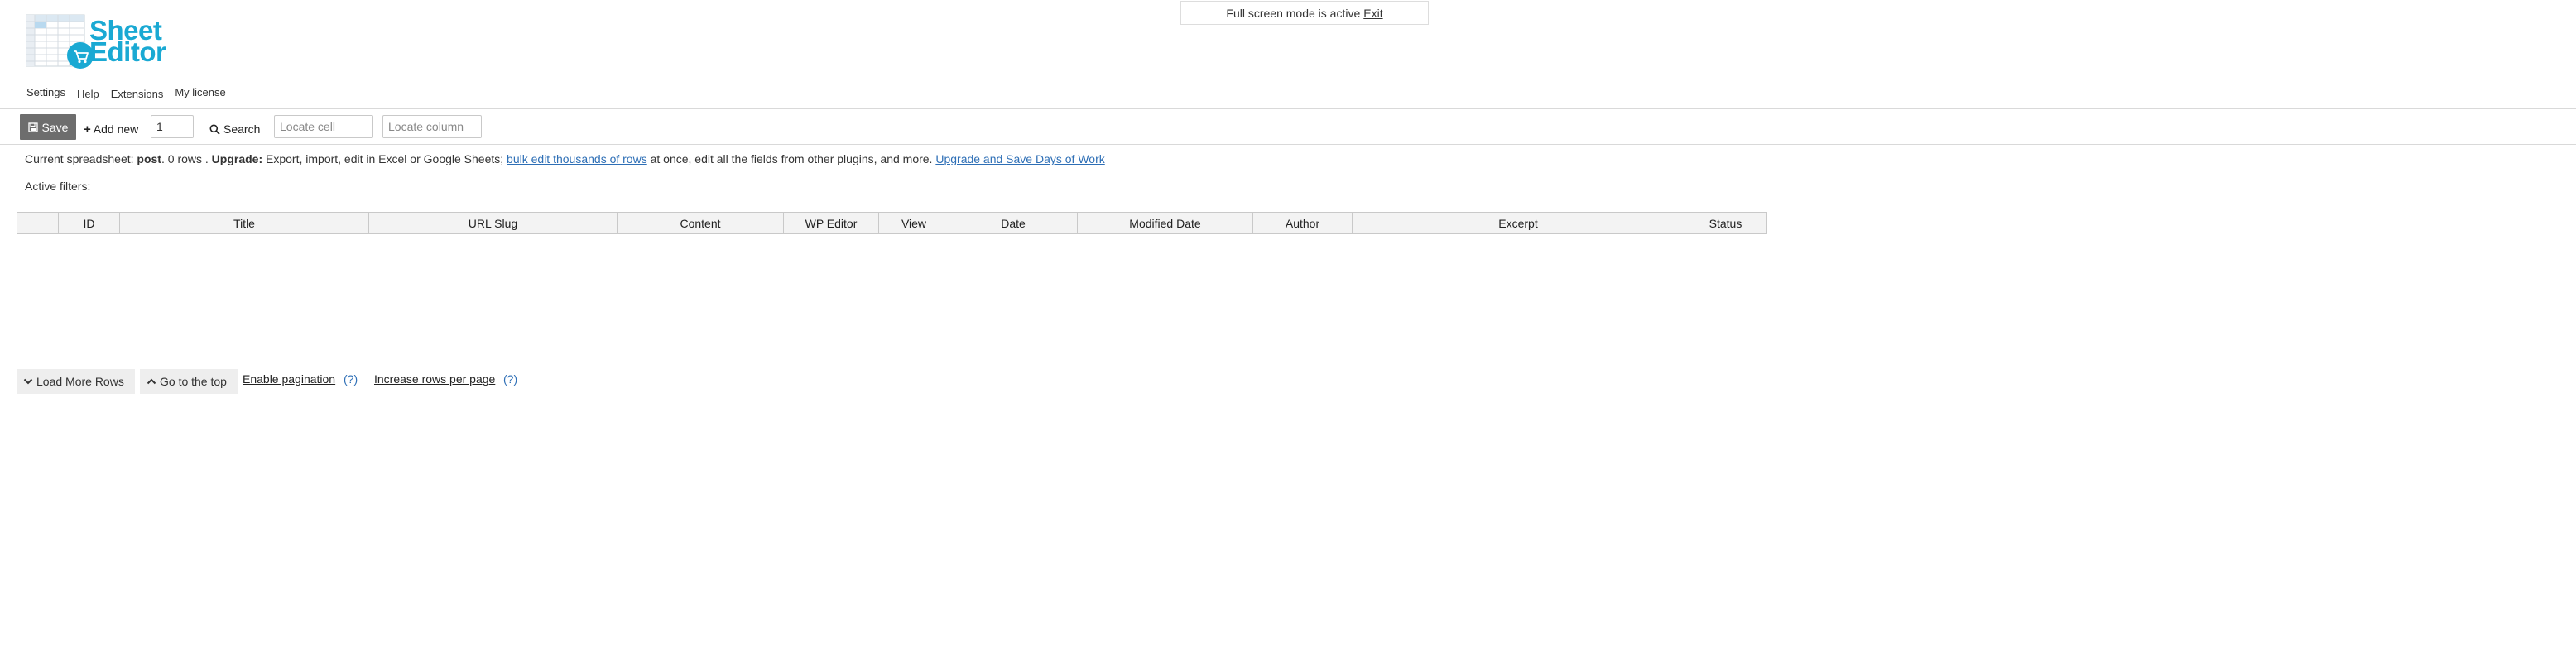 The height and width of the screenshot is (662, 2576). Describe the element at coordinates (1288, 126) in the screenshot. I see `toolbar: Save + Add new Search` at that location.